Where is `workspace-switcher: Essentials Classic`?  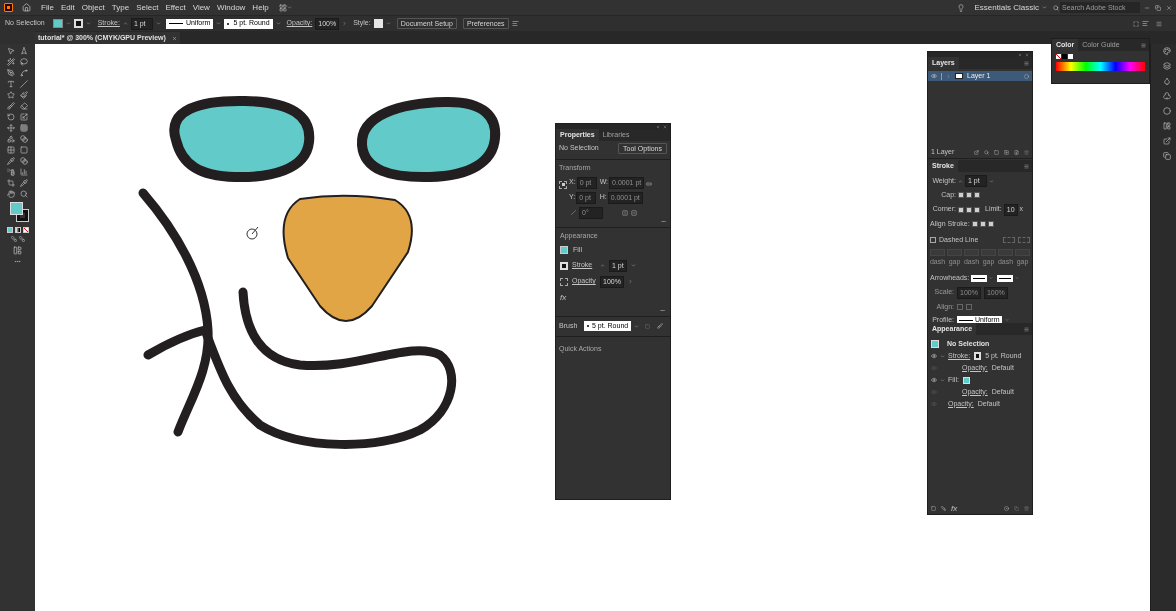 workspace-switcher: Essentials Classic is located at coordinates (1010, 7).